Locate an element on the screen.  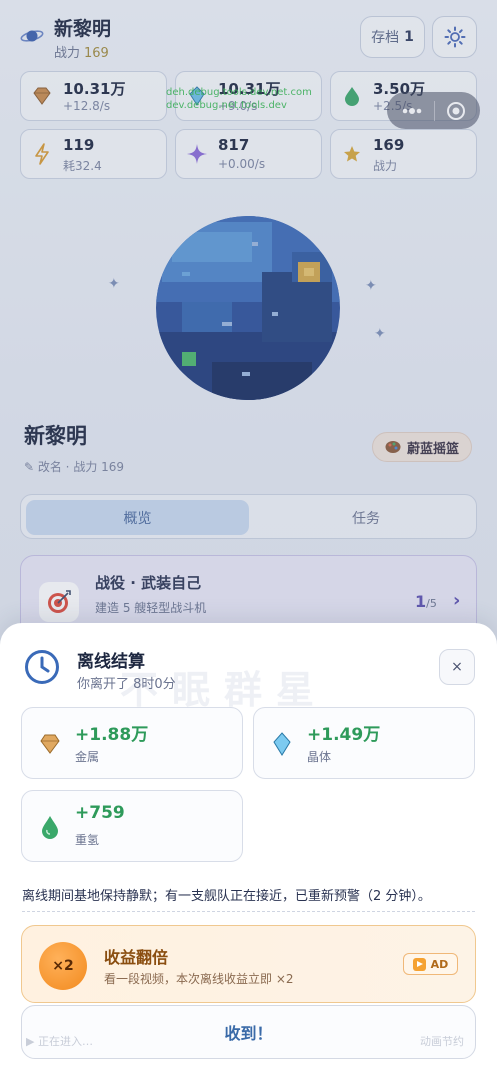
close-button: × is located at coordinates (457, 667).